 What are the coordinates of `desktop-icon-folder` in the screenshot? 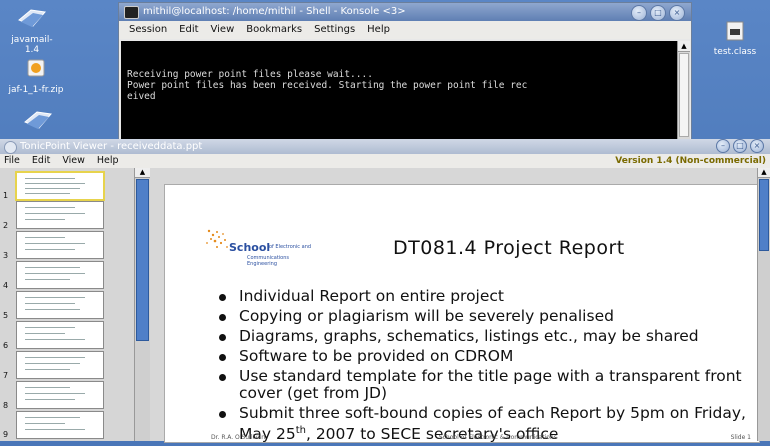 It's located at (38, 121).